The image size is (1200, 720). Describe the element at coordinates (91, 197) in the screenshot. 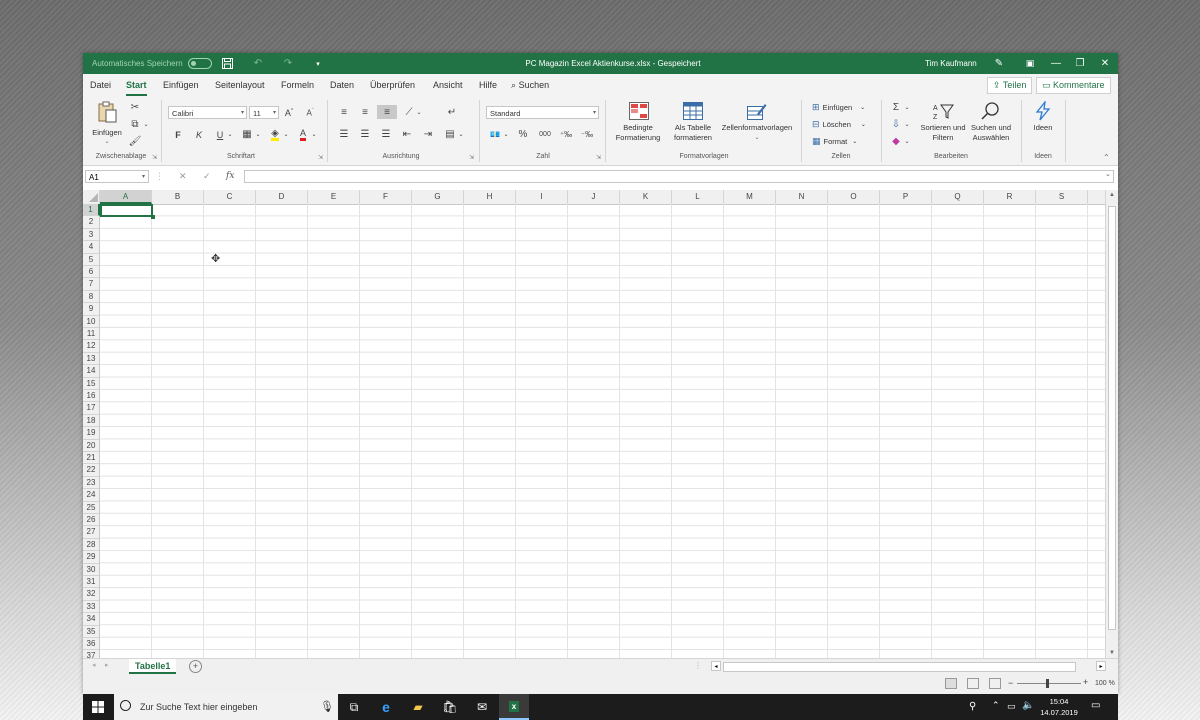

I see `select-all-corner` at that location.